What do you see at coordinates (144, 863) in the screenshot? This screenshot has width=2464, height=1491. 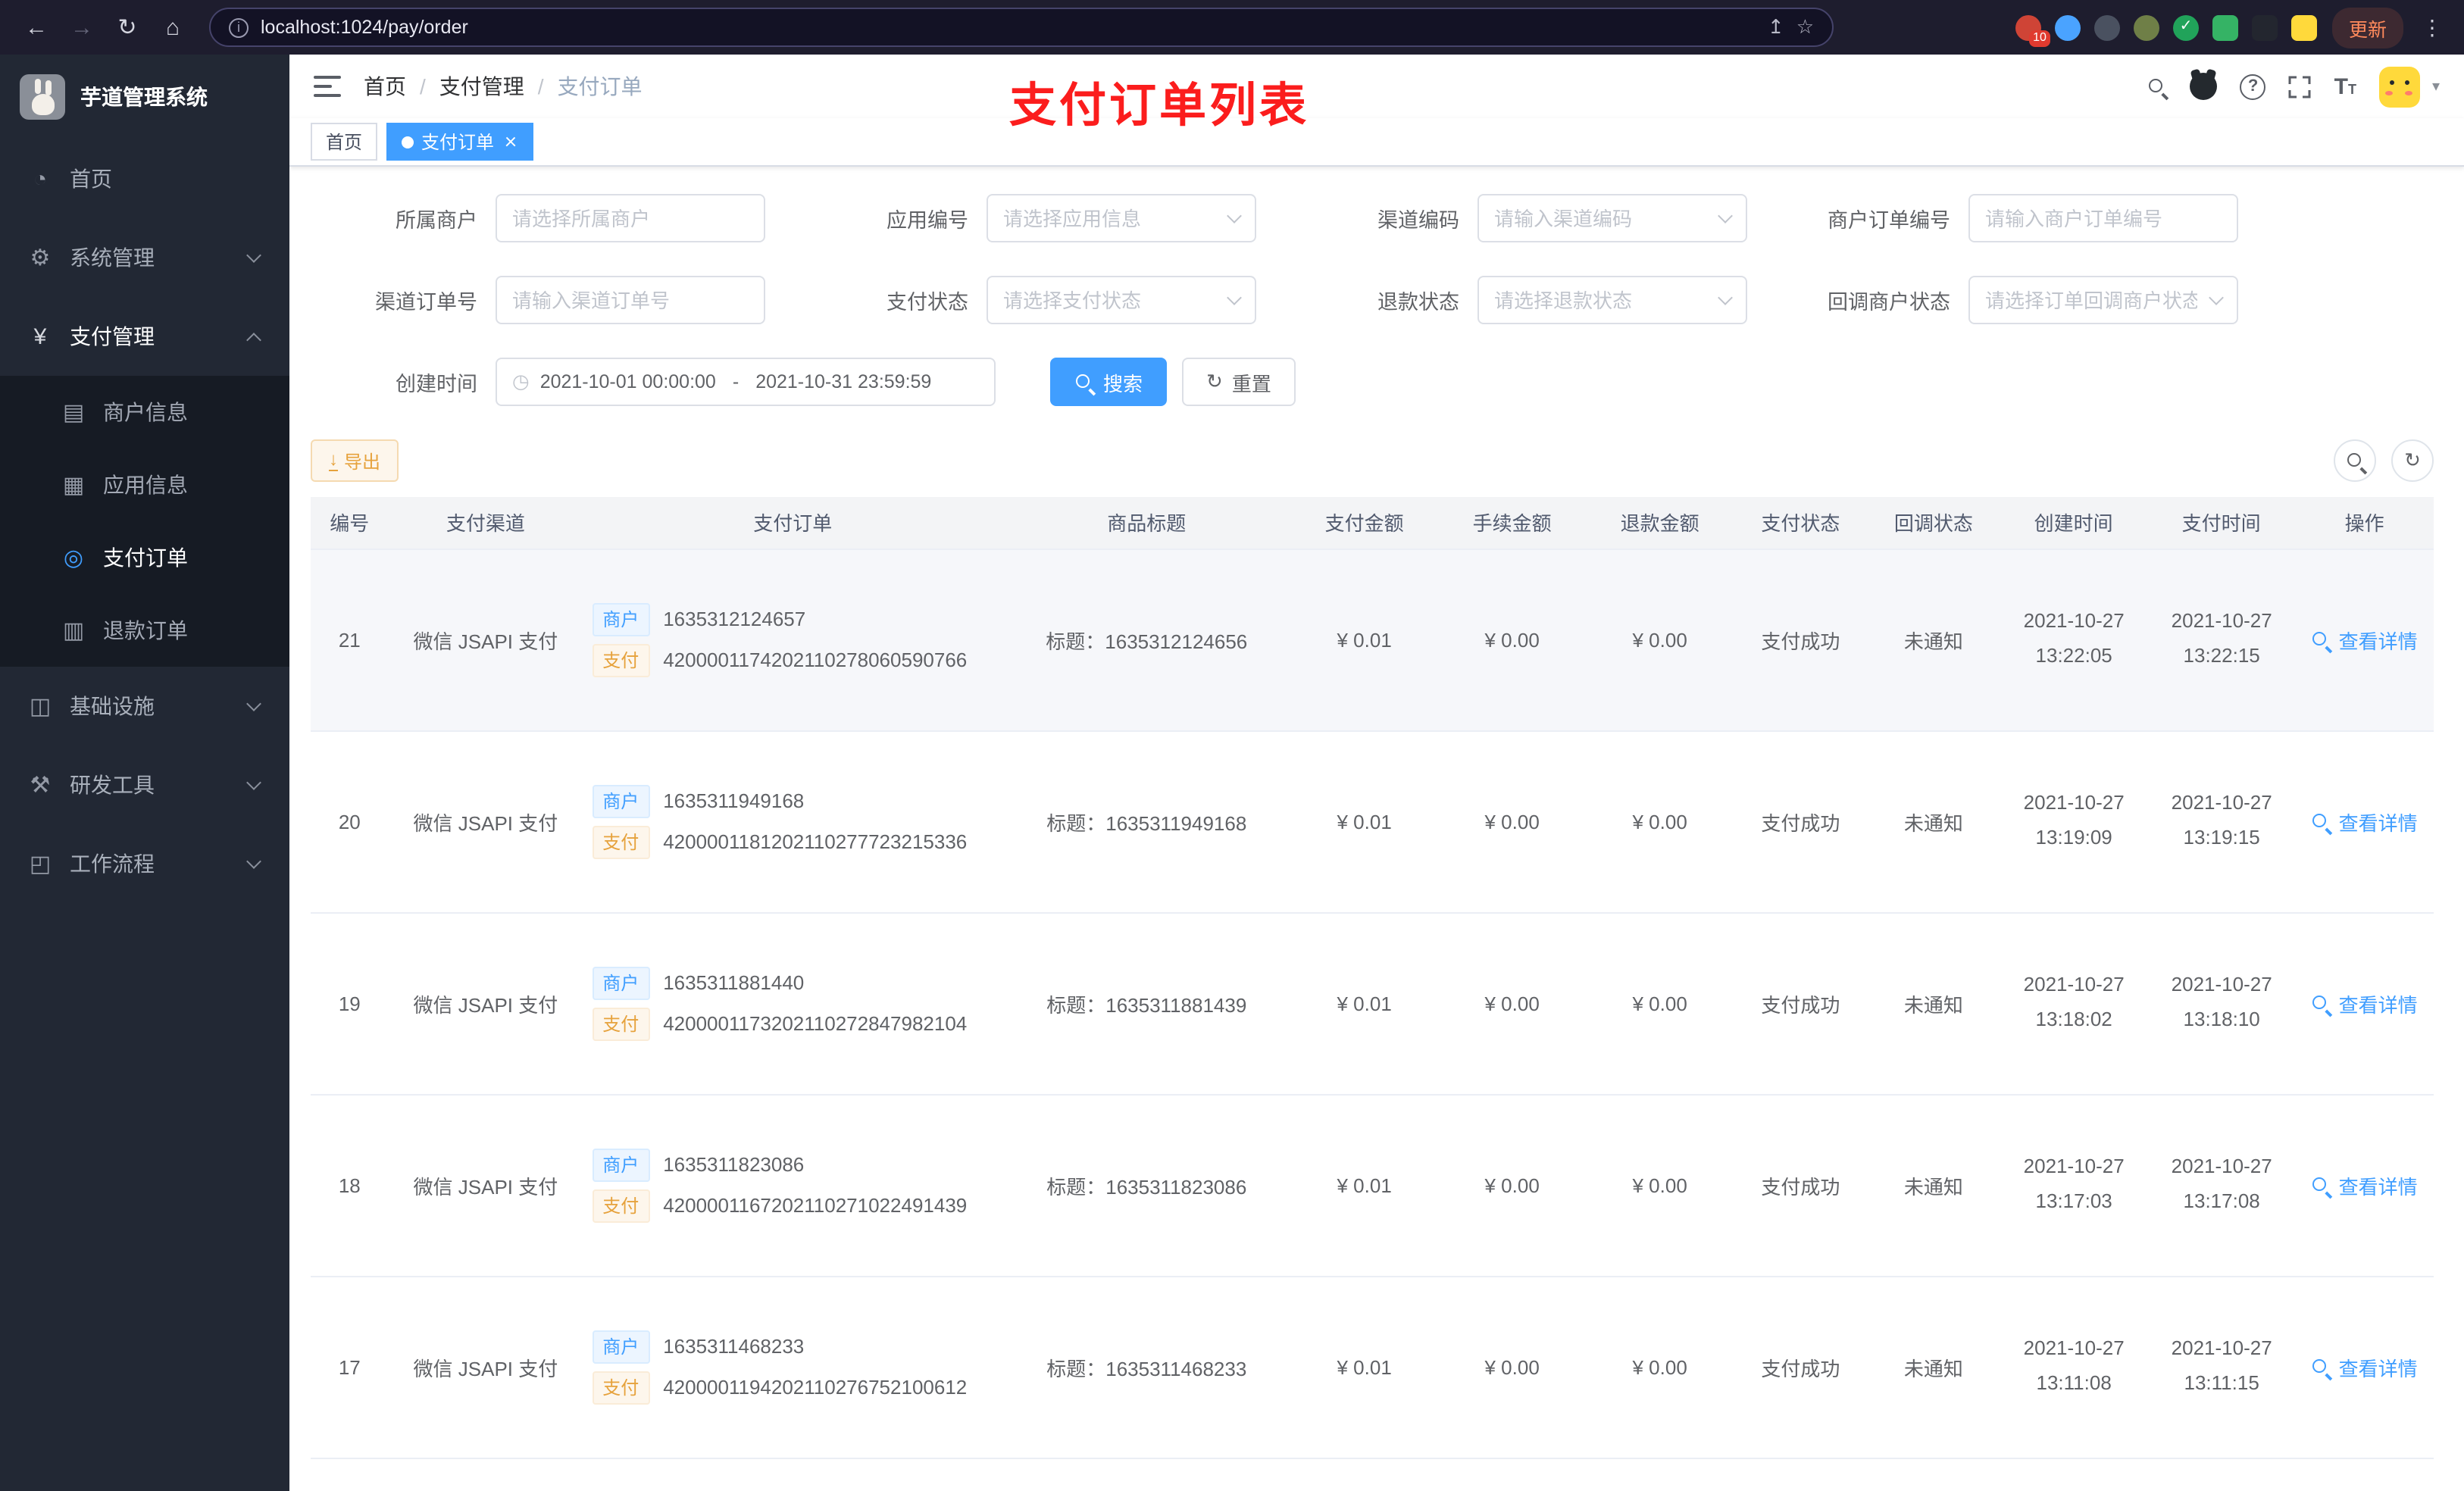 I see `sidebar-item: ◰ 工作流程` at bounding box center [144, 863].